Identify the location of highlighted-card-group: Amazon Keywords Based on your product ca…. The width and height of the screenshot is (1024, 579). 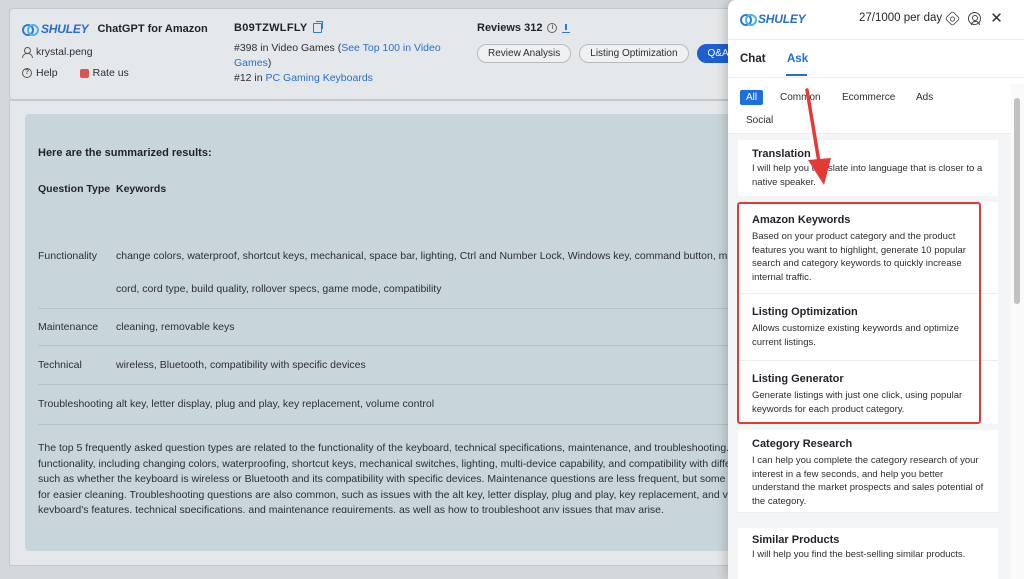
(868, 357).